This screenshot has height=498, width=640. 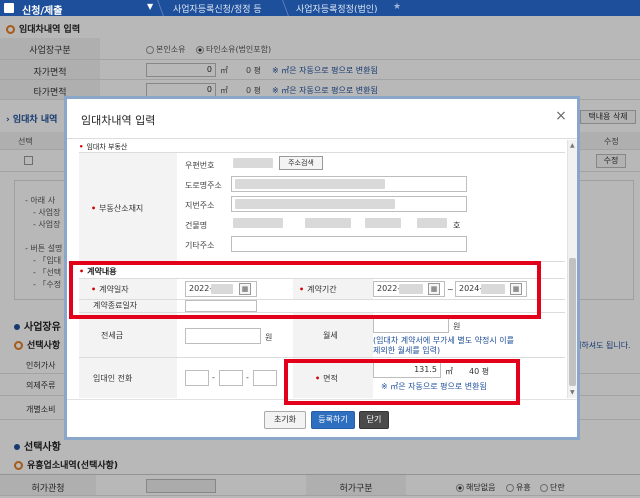 I want to click on contract-end-label: 계약종료일자, so click(x=115, y=305).